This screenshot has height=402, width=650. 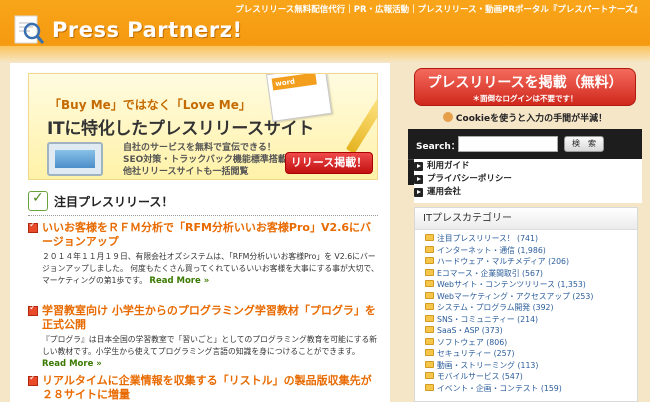 What do you see at coordinates (531, 389) in the screenshot?
I see `category-item: イベント・企画・コンテスト (159)` at bounding box center [531, 389].